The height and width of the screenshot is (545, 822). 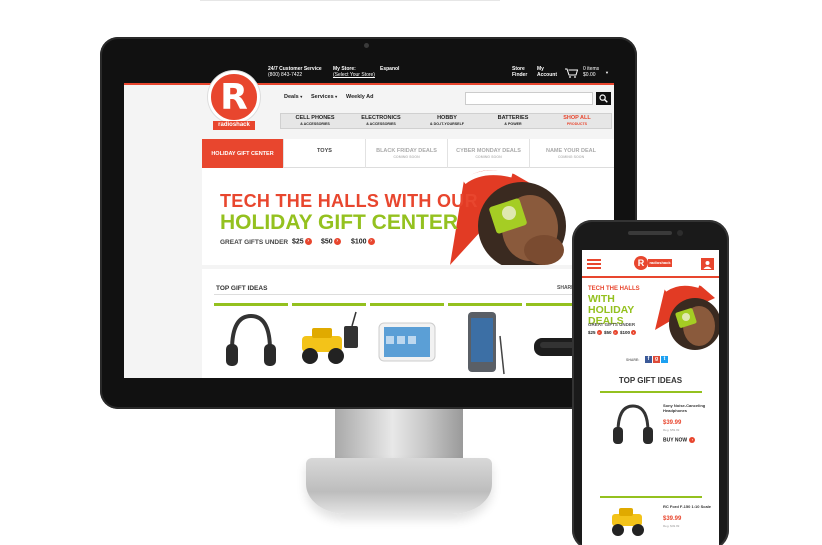 What do you see at coordinates (242, 288) in the screenshot?
I see `top-gifts-title: TOP GIFT IDEAS` at bounding box center [242, 288].